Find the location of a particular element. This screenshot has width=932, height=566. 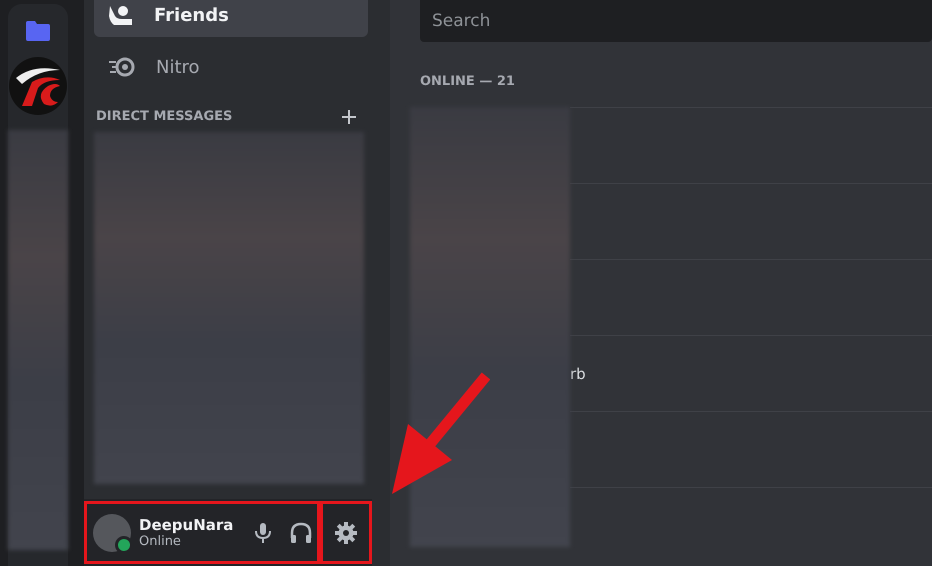

nitro-icon is located at coordinates (122, 67).